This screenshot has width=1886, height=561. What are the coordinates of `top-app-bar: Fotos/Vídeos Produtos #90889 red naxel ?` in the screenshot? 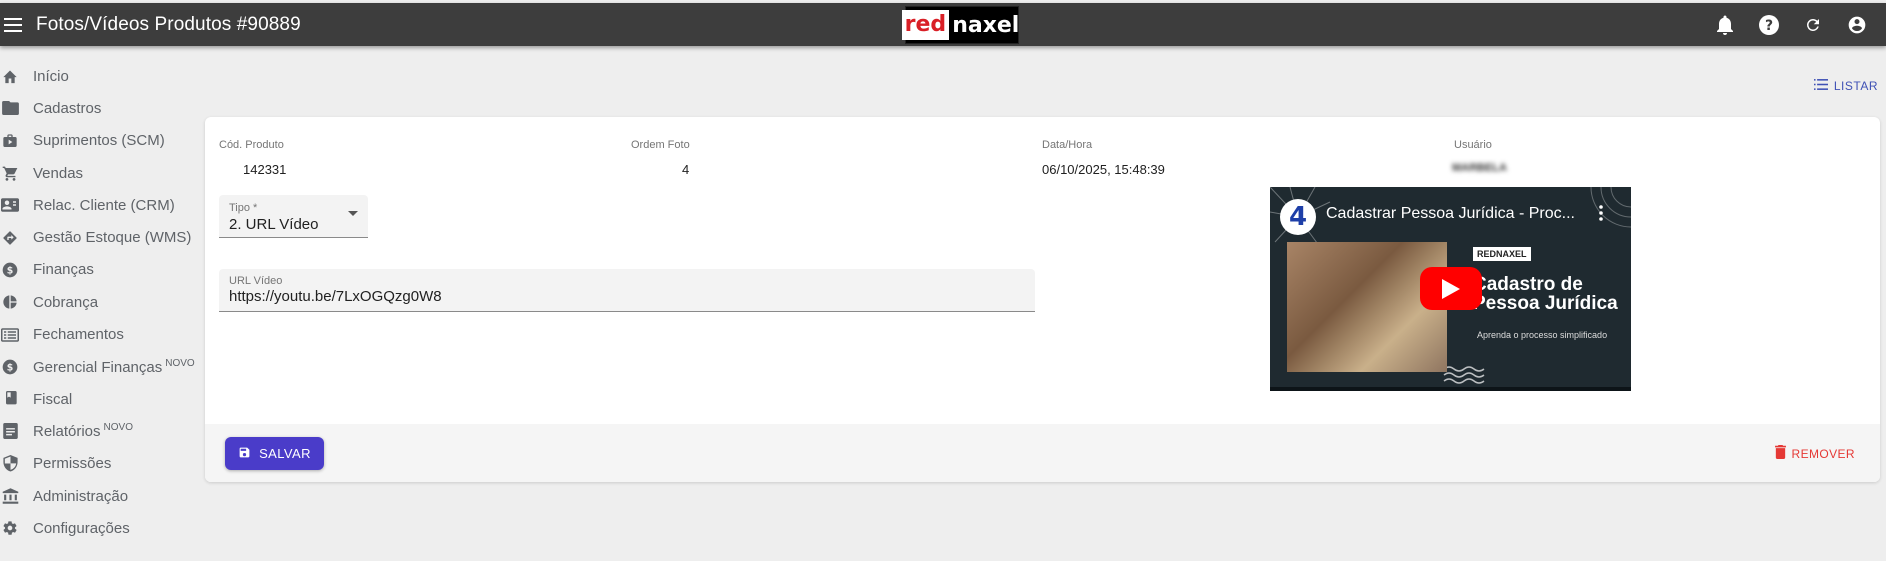 It's located at (943, 24).